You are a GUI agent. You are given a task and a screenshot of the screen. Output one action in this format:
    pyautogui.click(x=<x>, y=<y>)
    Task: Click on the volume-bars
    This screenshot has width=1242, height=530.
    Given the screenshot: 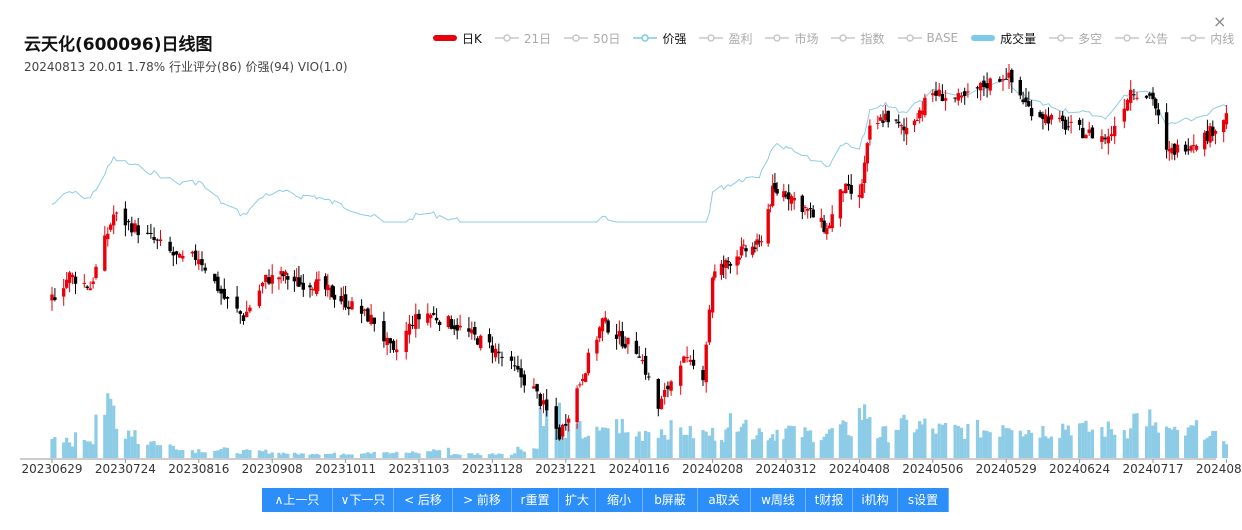 What is the action you would take?
    pyautogui.click(x=639, y=425)
    